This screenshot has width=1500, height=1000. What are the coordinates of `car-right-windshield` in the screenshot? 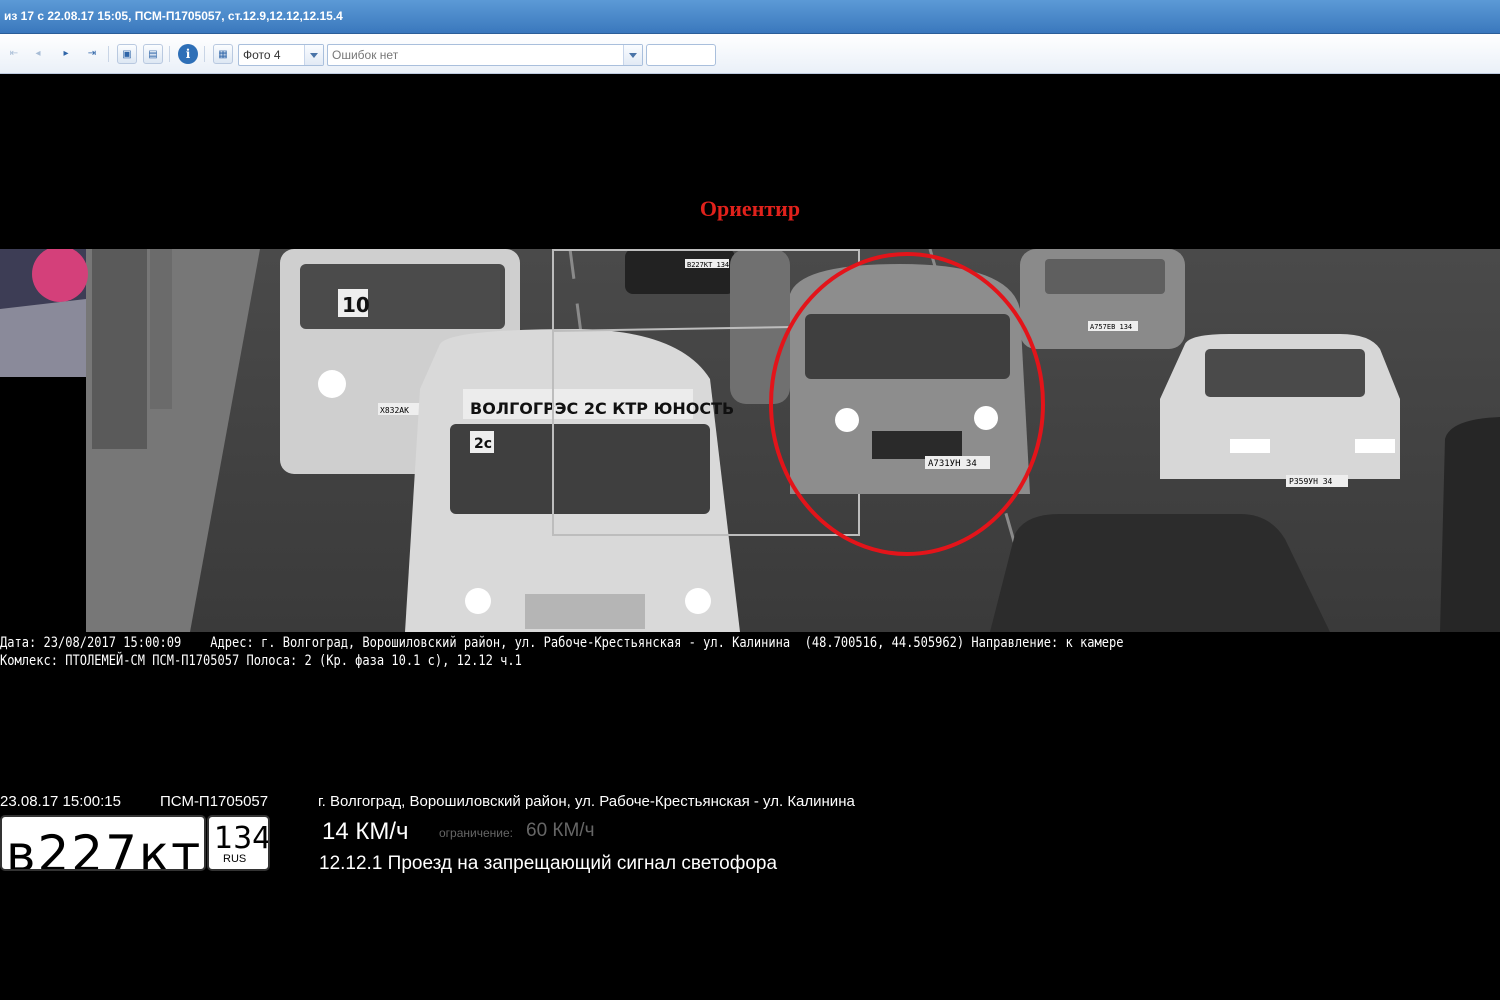 It's located at (1285, 373).